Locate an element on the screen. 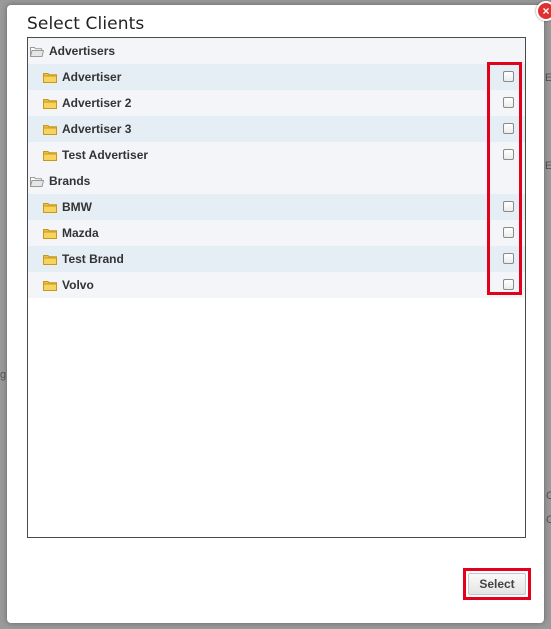 The image size is (551, 629). close-icon: × is located at coordinates (546, 11).